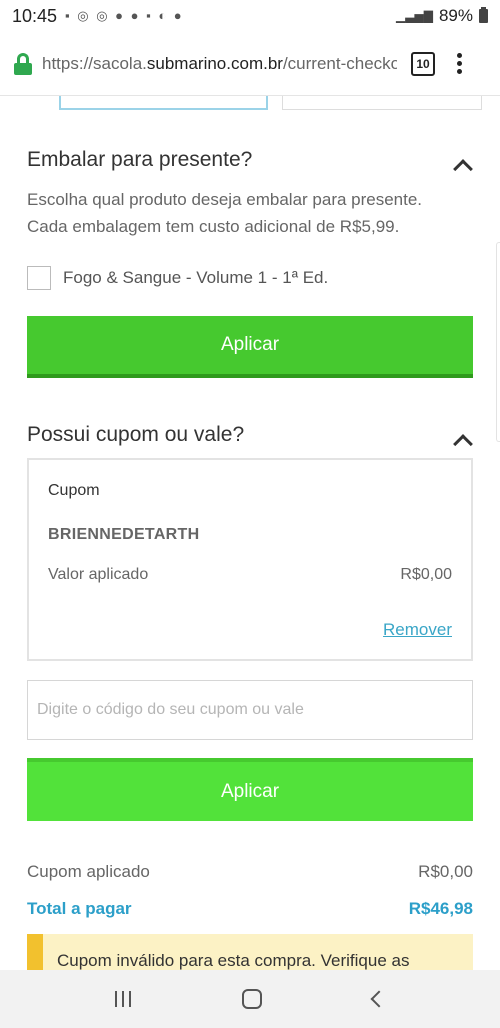  I want to click on status-bar: 10:45 ▪ ◎ ◎ ● ● ▪ ◐ ● ▁▃▅▇ 89%, so click(250, 16).